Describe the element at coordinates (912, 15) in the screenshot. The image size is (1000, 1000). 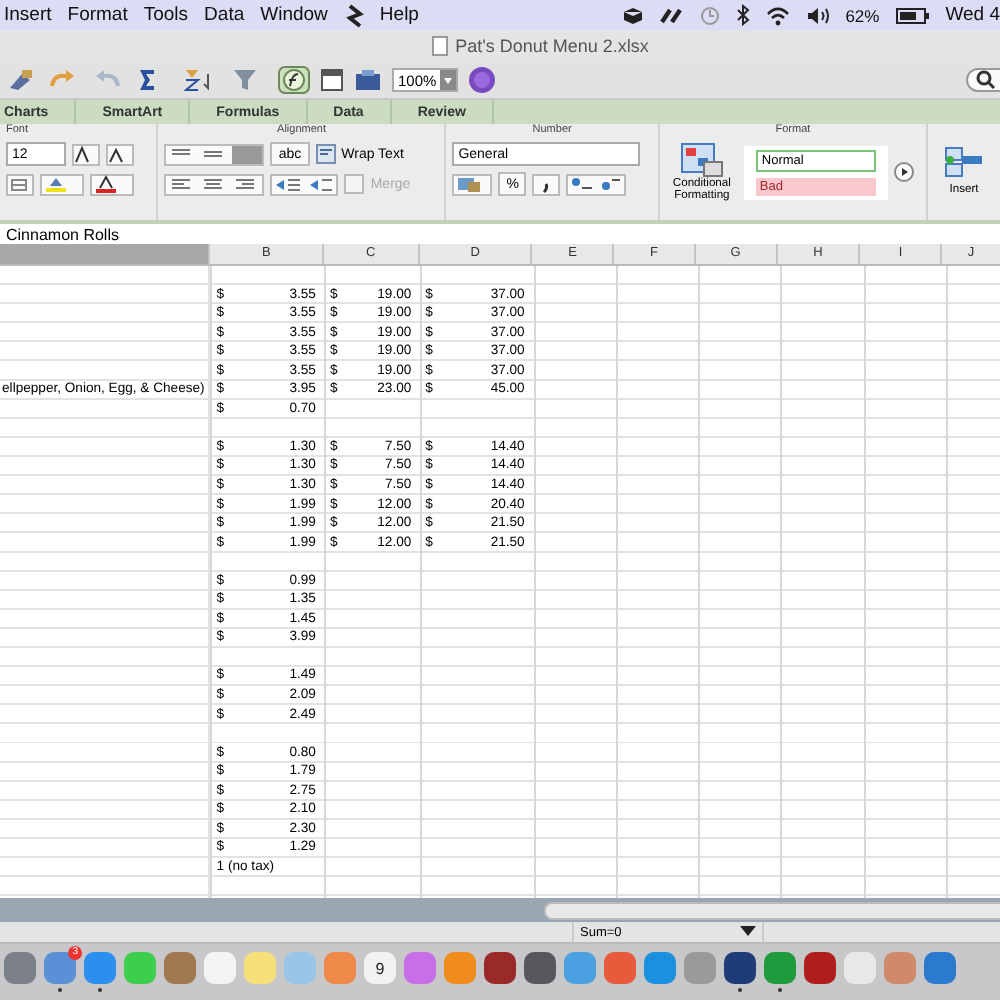
I see `battery-icon` at that location.